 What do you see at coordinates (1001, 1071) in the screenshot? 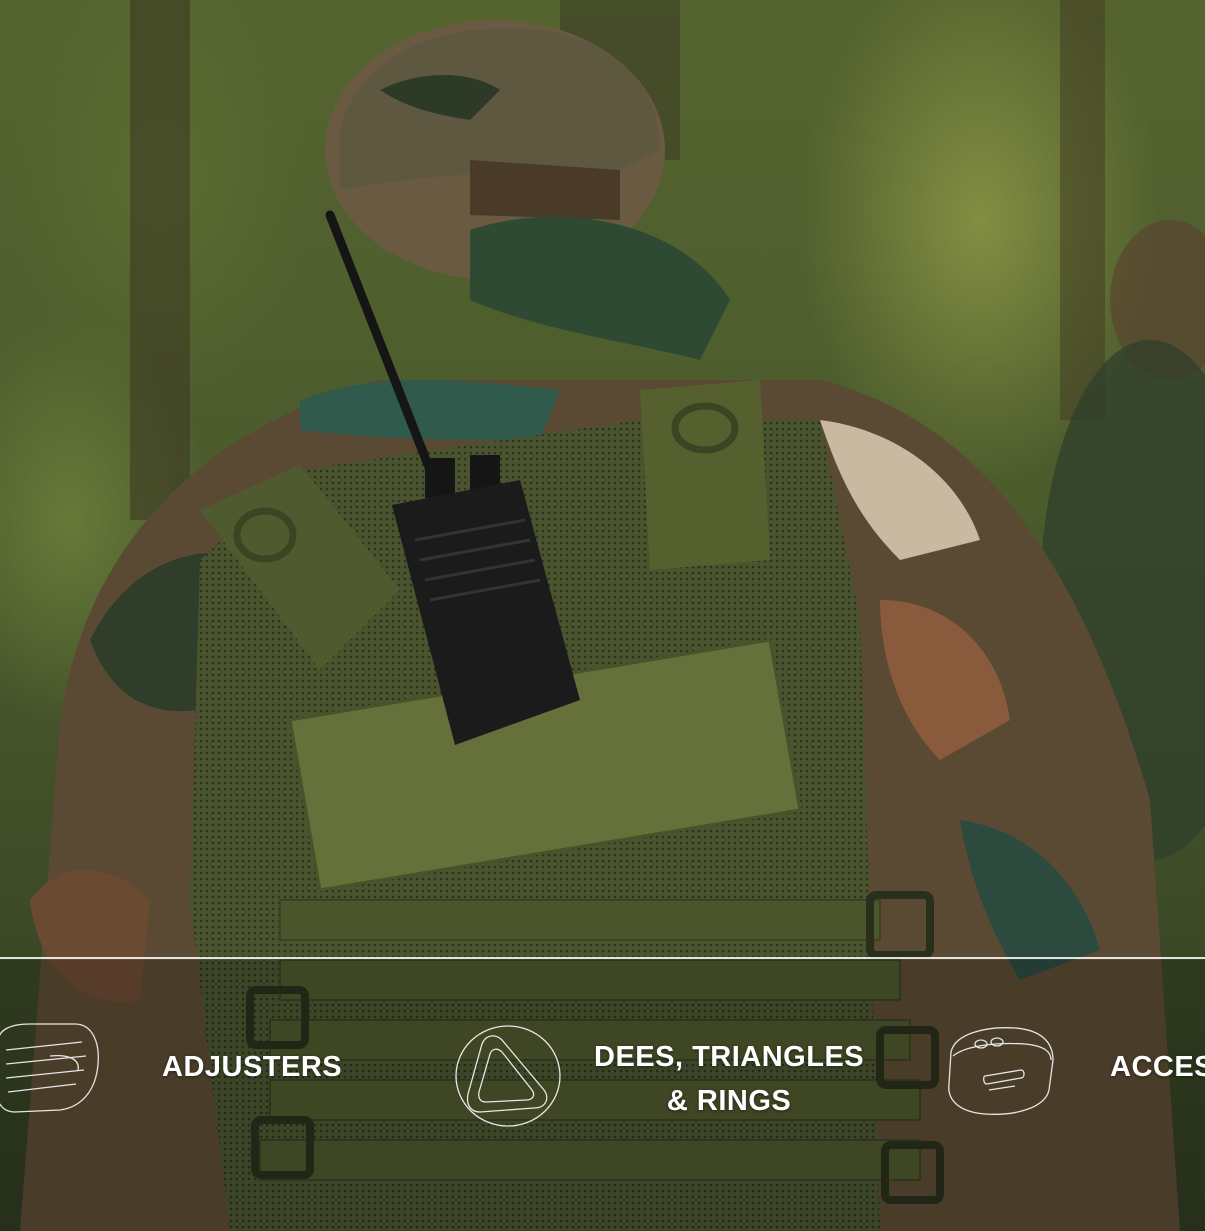
I see `accessory-buckle-icon` at bounding box center [1001, 1071].